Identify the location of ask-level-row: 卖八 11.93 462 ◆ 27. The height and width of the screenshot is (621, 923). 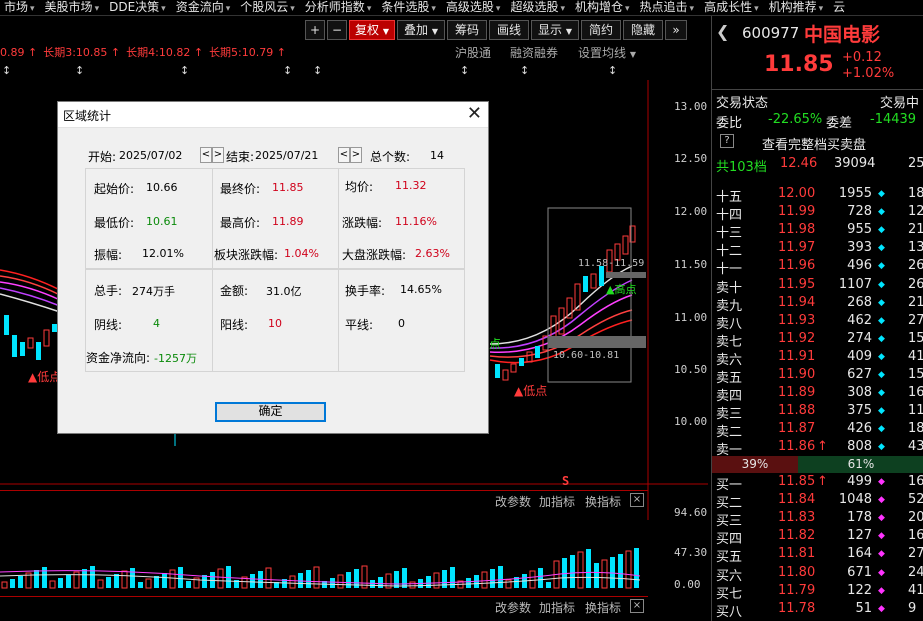
(817, 322).